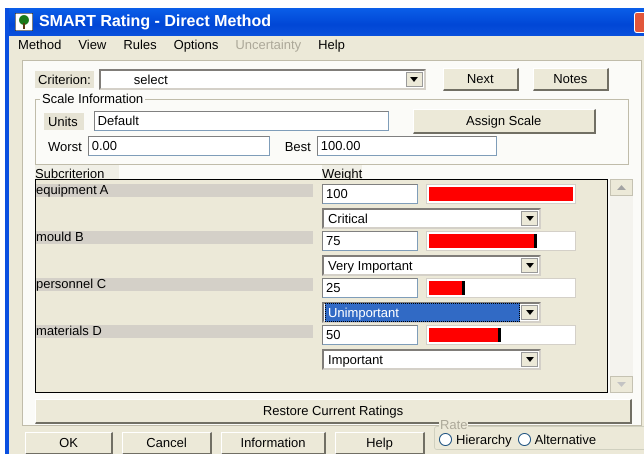 The height and width of the screenshot is (454, 644). I want to click on rating-dropdown: Important, so click(431, 359).